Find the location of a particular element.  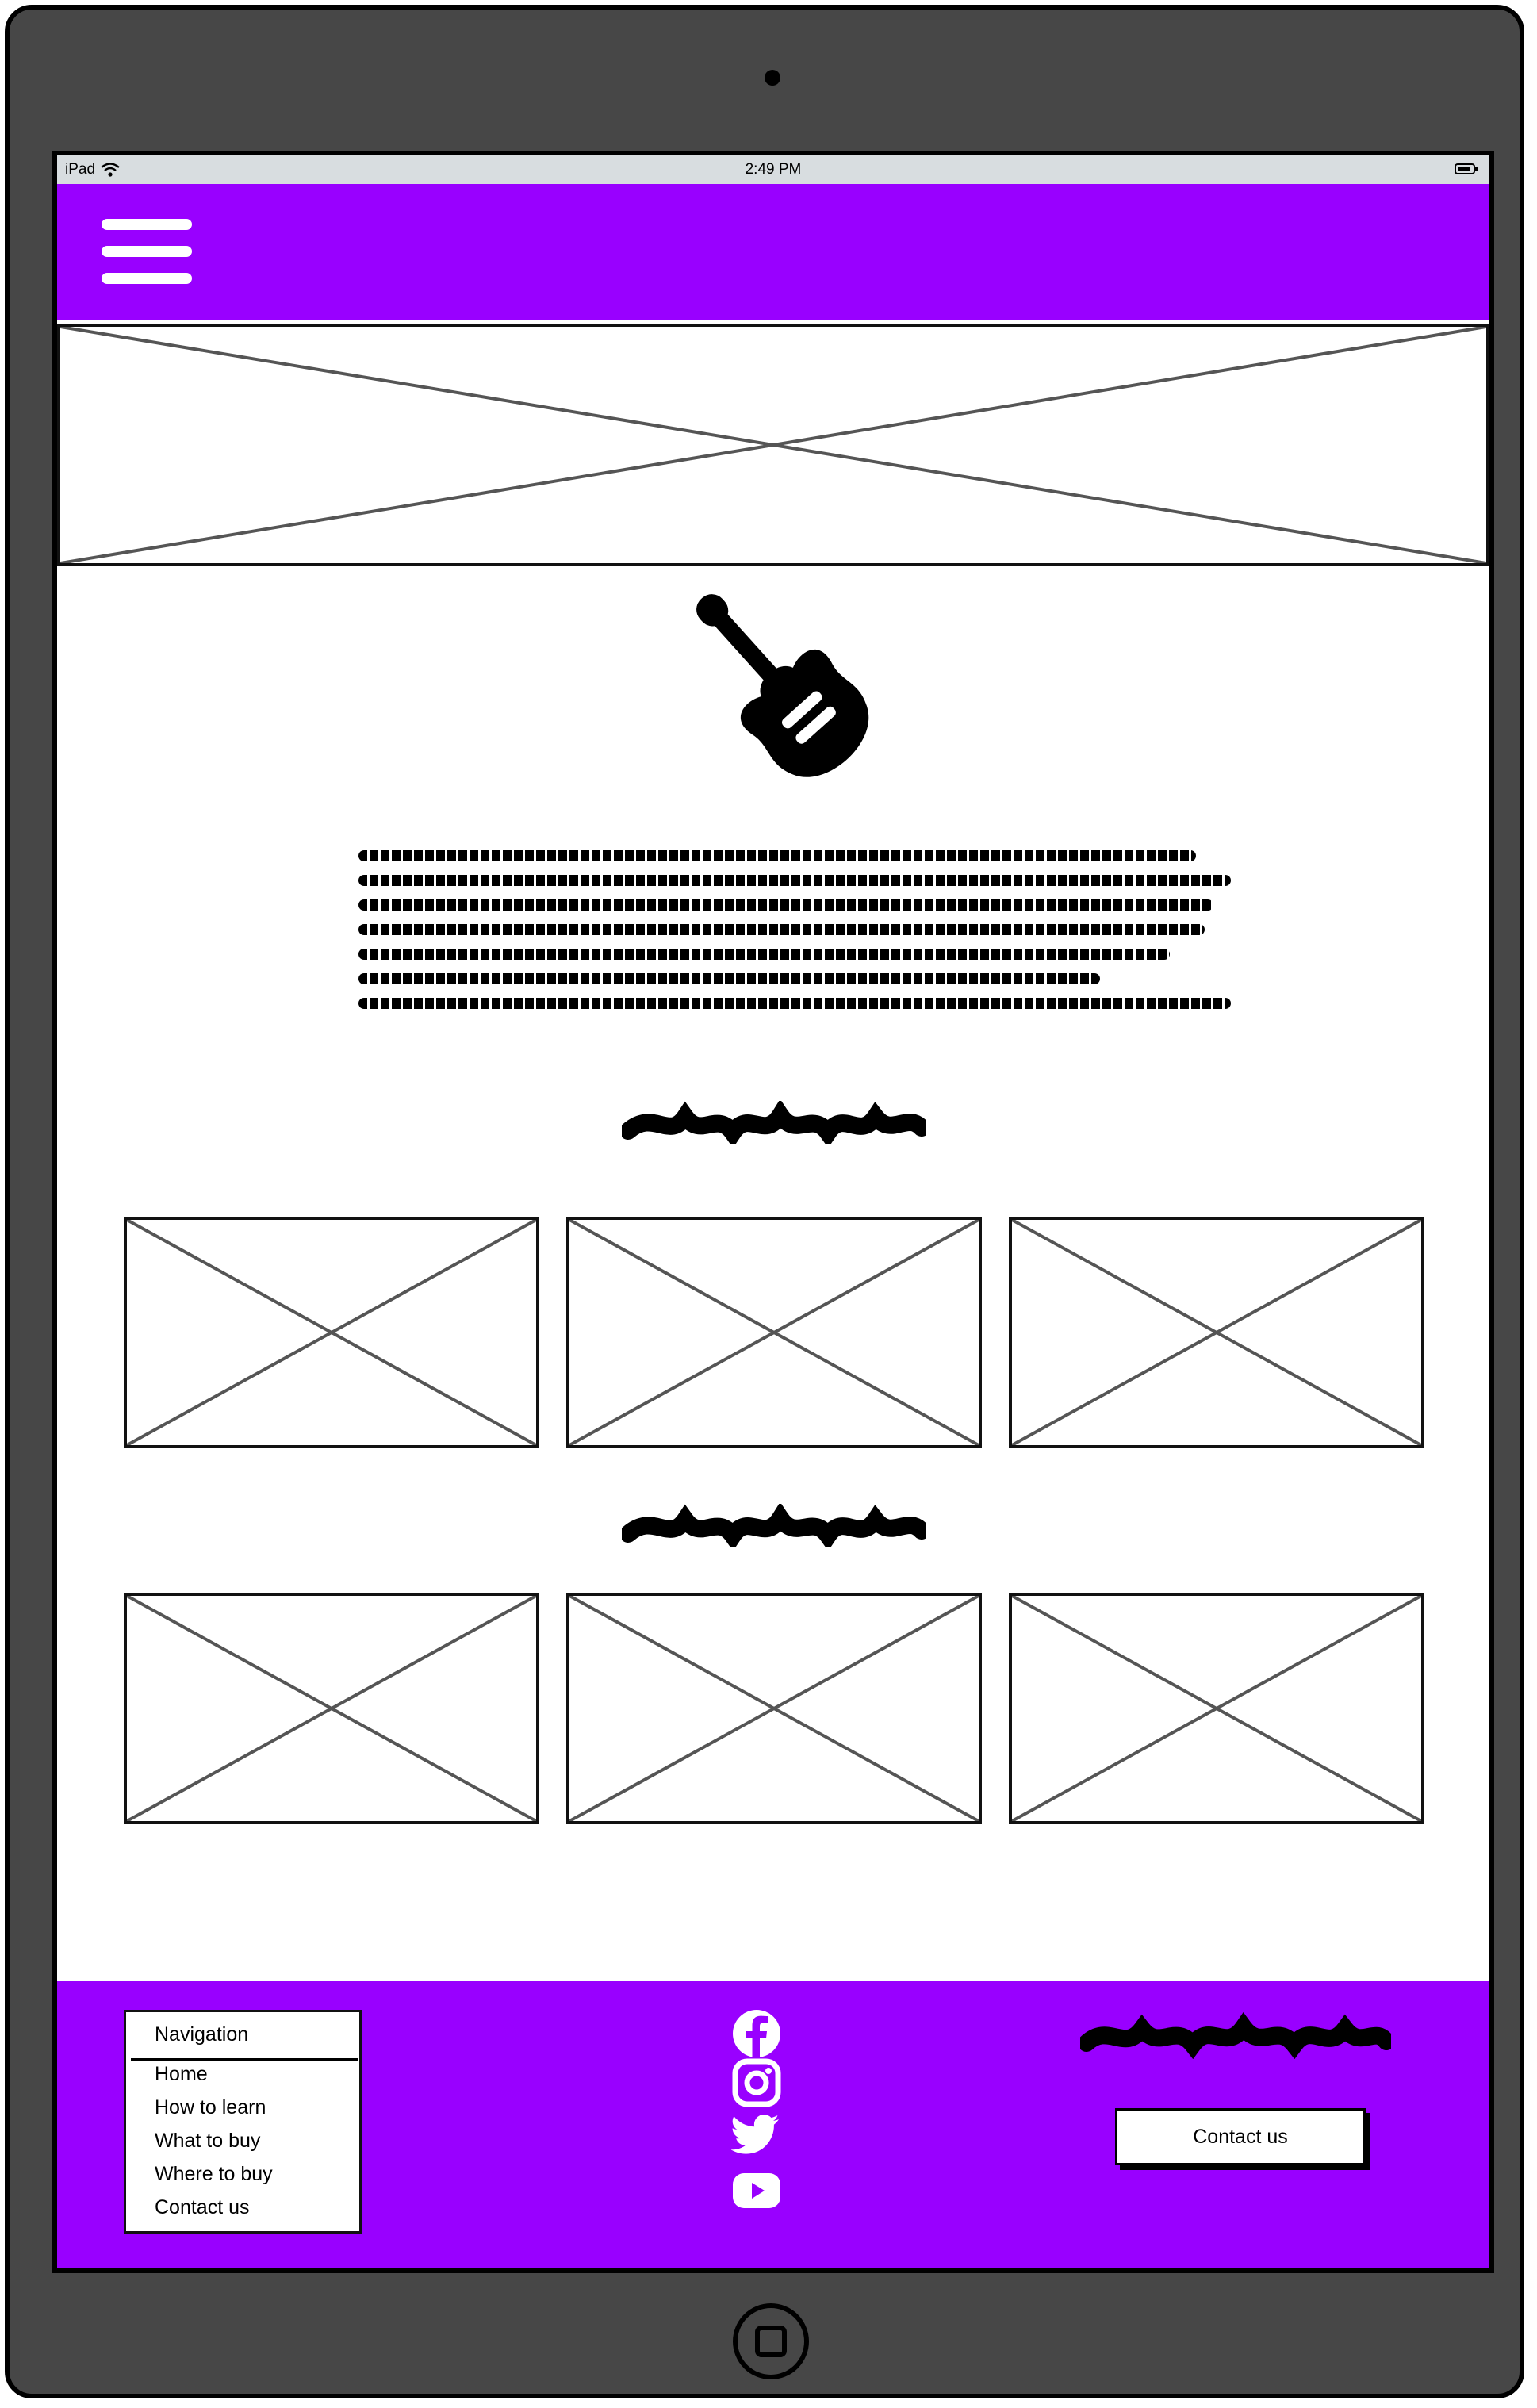

twitter-icon is located at coordinates (756, 2133).